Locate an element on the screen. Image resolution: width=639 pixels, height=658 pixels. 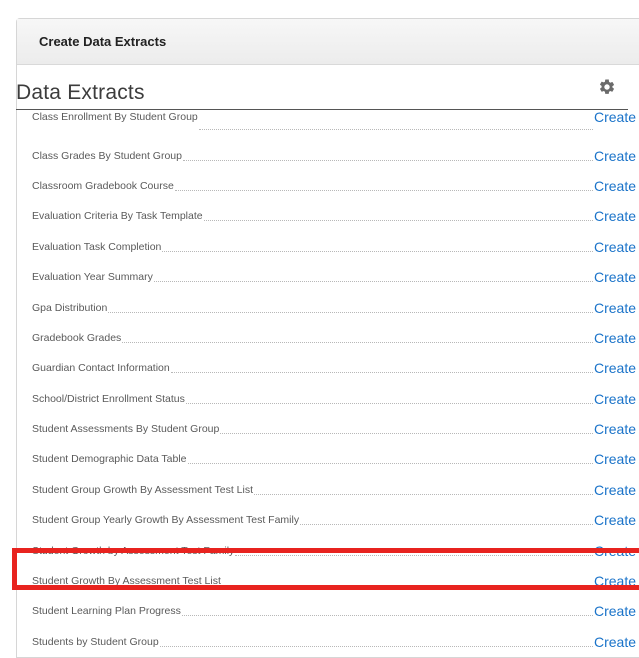
extract-row: Student Learning Plan Progress Create is located at coordinates (335, 611).